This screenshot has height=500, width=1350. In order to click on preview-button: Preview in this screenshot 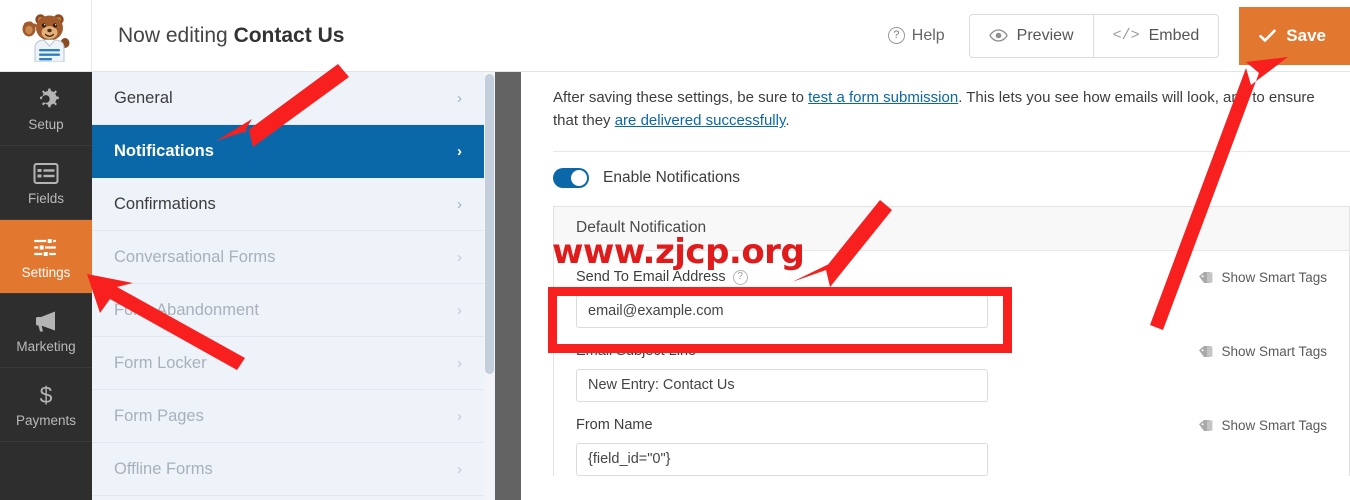, I will do `click(1030, 35)`.